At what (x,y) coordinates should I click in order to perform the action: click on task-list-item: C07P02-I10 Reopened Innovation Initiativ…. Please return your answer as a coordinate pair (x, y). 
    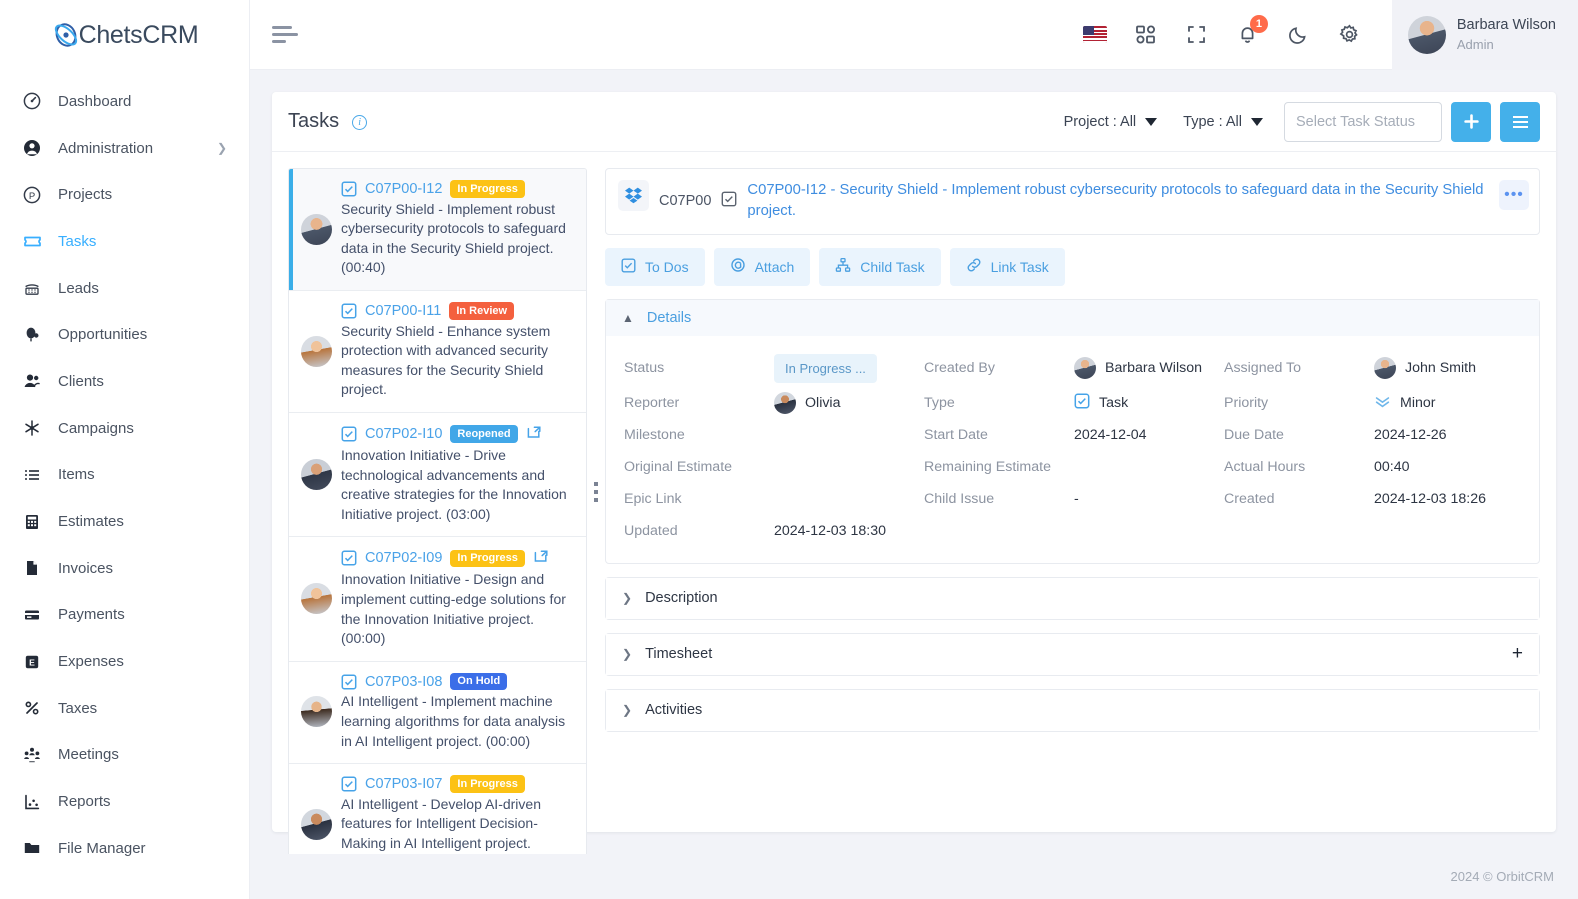
    Looking at the image, I should click on (437, 475).